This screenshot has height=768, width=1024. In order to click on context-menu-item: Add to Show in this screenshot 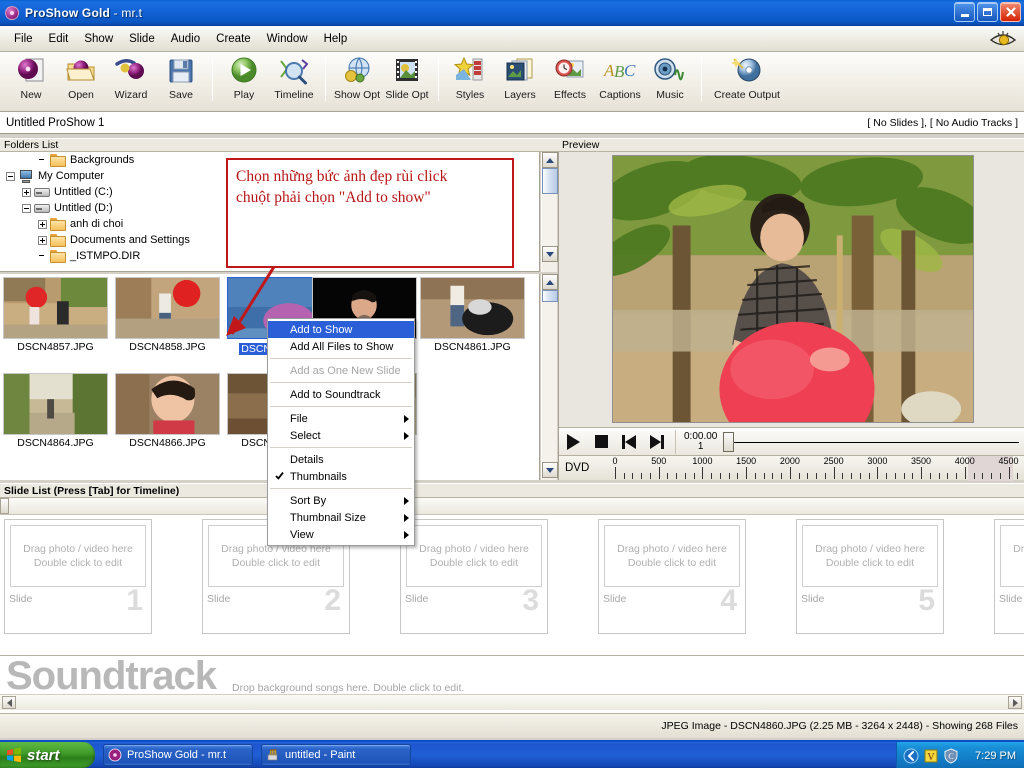, I will do `click(341, 329)`.